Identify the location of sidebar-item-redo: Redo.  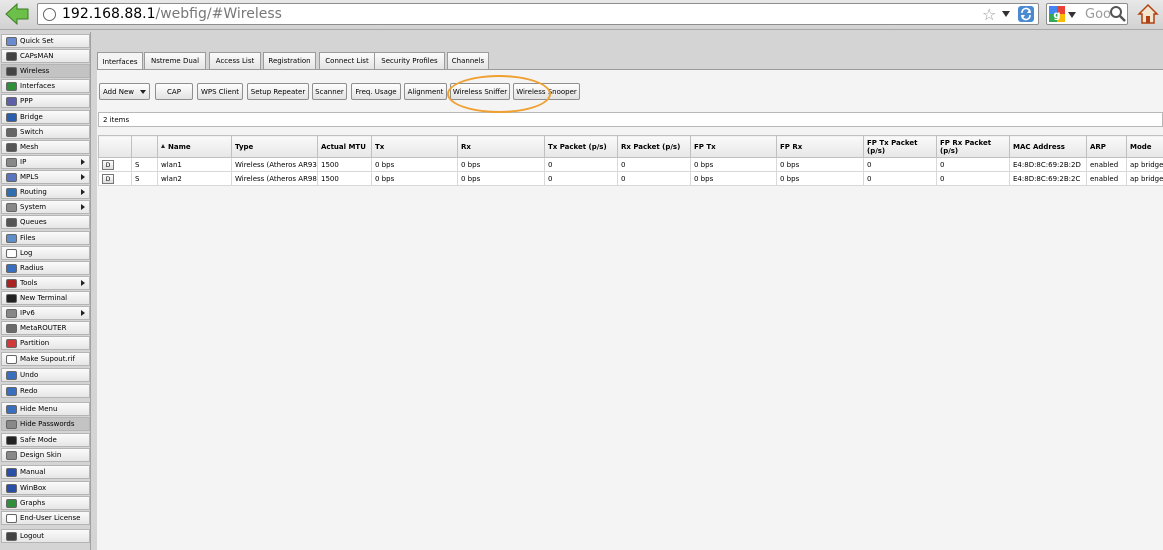
(45, 391).